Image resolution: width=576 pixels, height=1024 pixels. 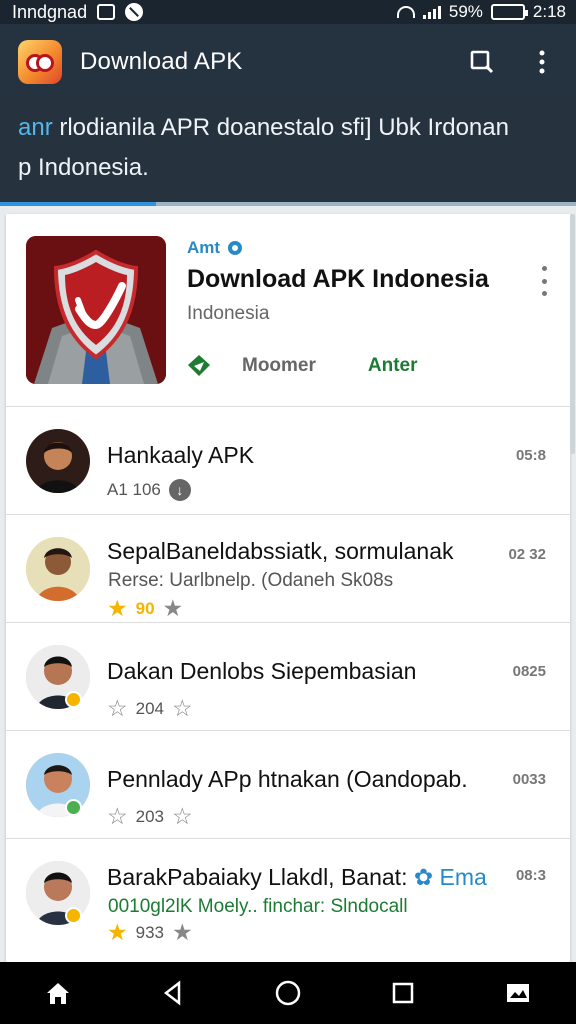 I want to click on clock: 2:18, so click(x=549, y=11).